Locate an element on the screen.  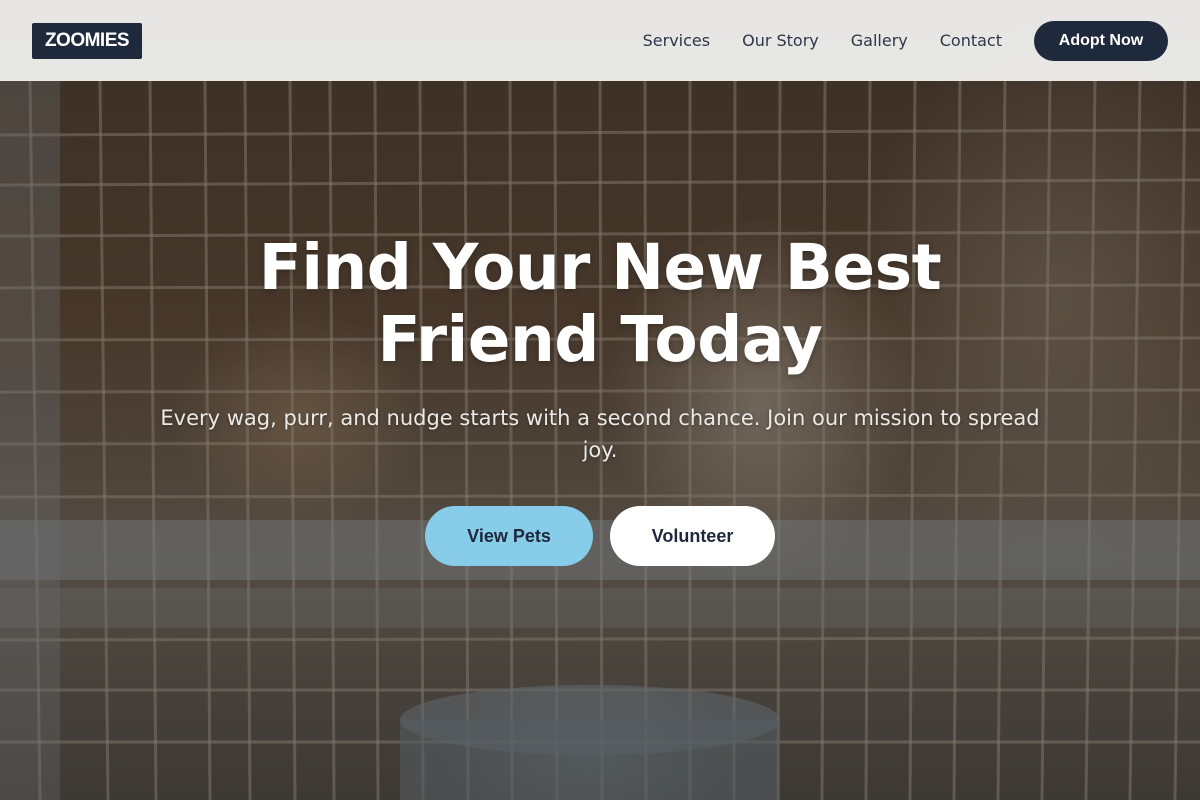
hero-cta-group: View Pets Volunteer is located at coordinates (600, 536).